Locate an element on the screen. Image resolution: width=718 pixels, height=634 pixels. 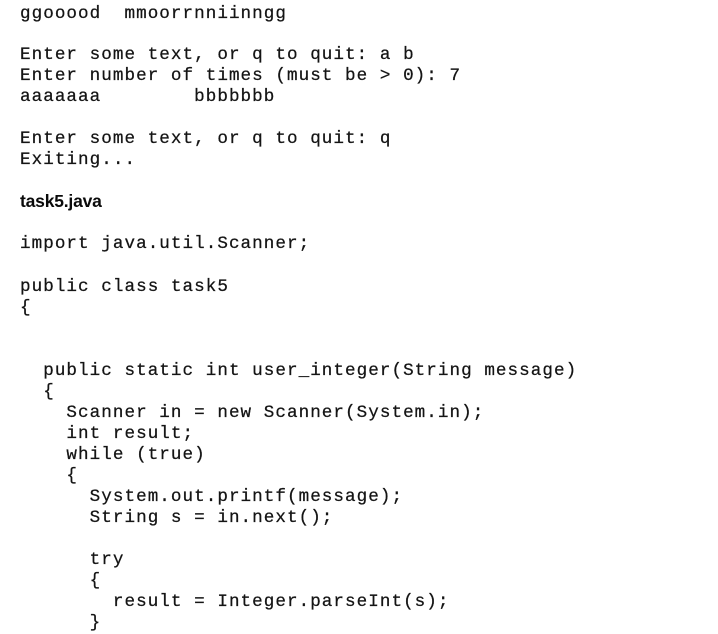
output-line: aaaaaaa bbbbbbb is located at coordinates (148, 97).